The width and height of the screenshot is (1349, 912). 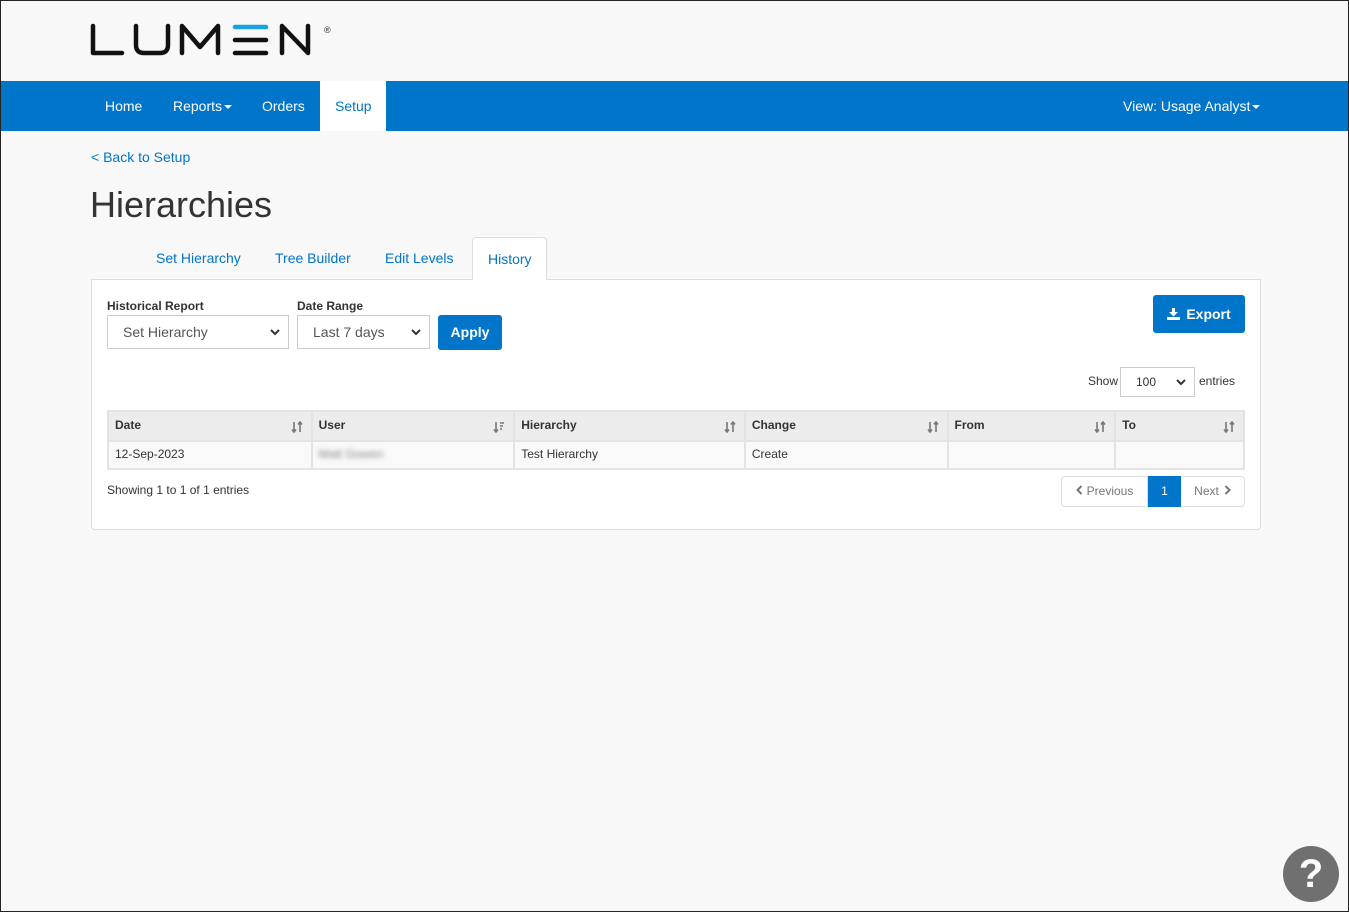 What do you see at coordinates (200, 39) in the screenshot?
I see `lumen-wordmark-icon` at bounding box center [200, 39].